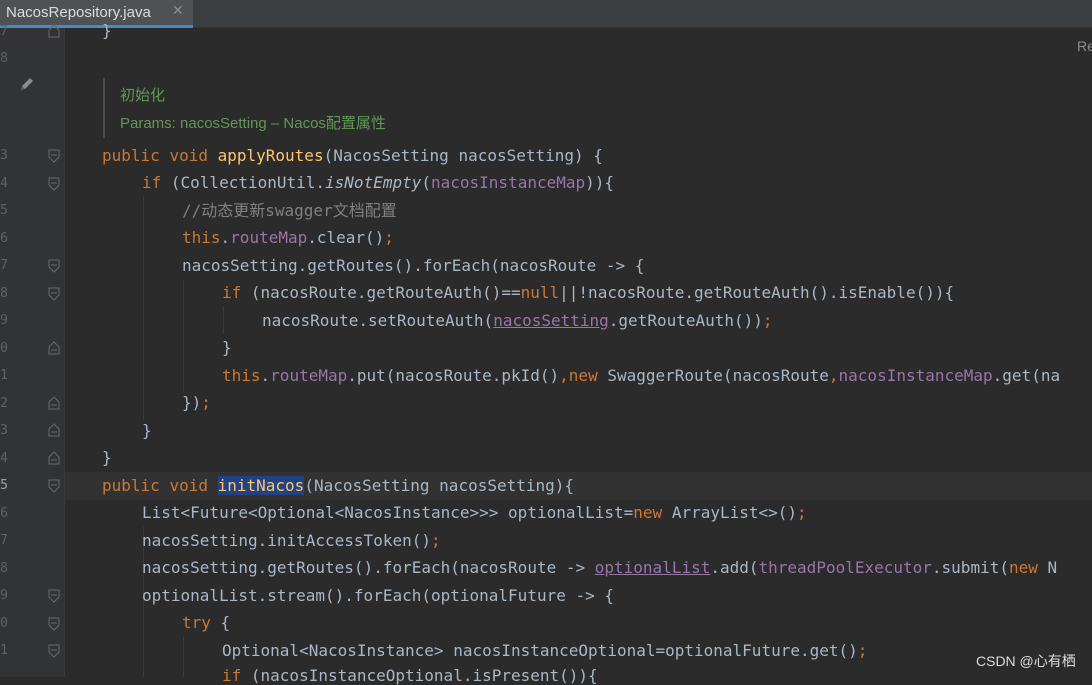 The width and height of the screenshot is (1092, 685). What do you see at coordinates (1084, 46) in the screenshot?
I see `reader-mode-label: Re` at bounding box center [1084, 46].